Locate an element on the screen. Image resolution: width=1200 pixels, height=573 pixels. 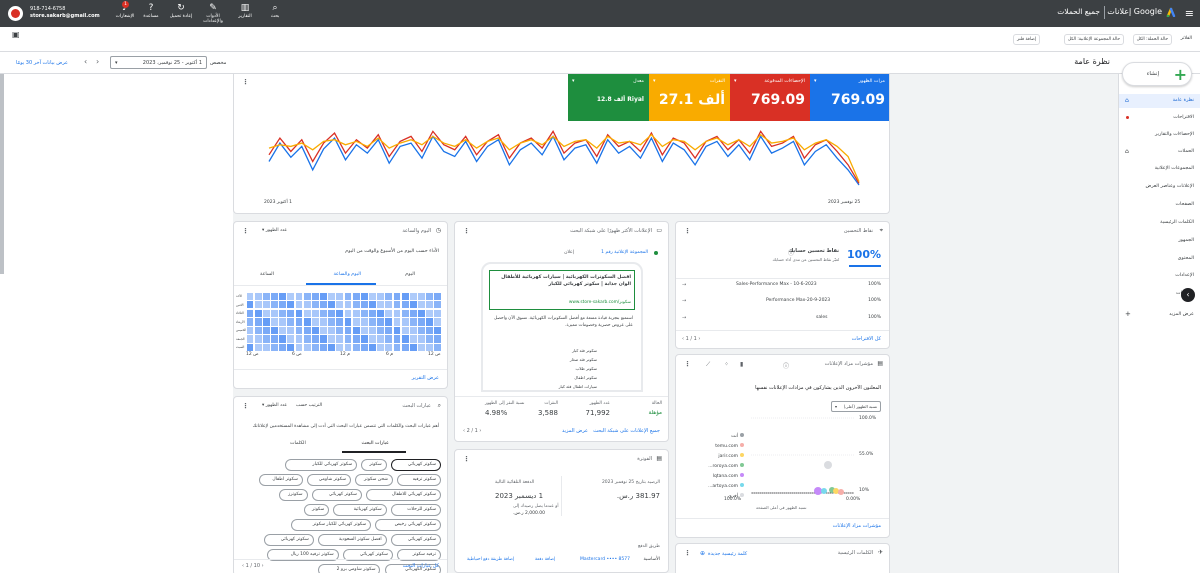
pager: ‹ 2 / 1 › is located at coordinates (472, 431).